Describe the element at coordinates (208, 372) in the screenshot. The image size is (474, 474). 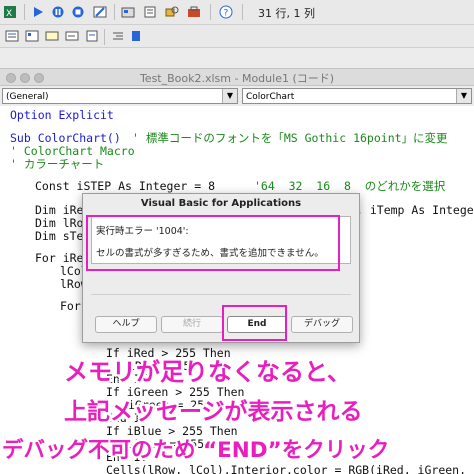
I see `annotation-caption-1: メモリが足りなくなると、` at that location.